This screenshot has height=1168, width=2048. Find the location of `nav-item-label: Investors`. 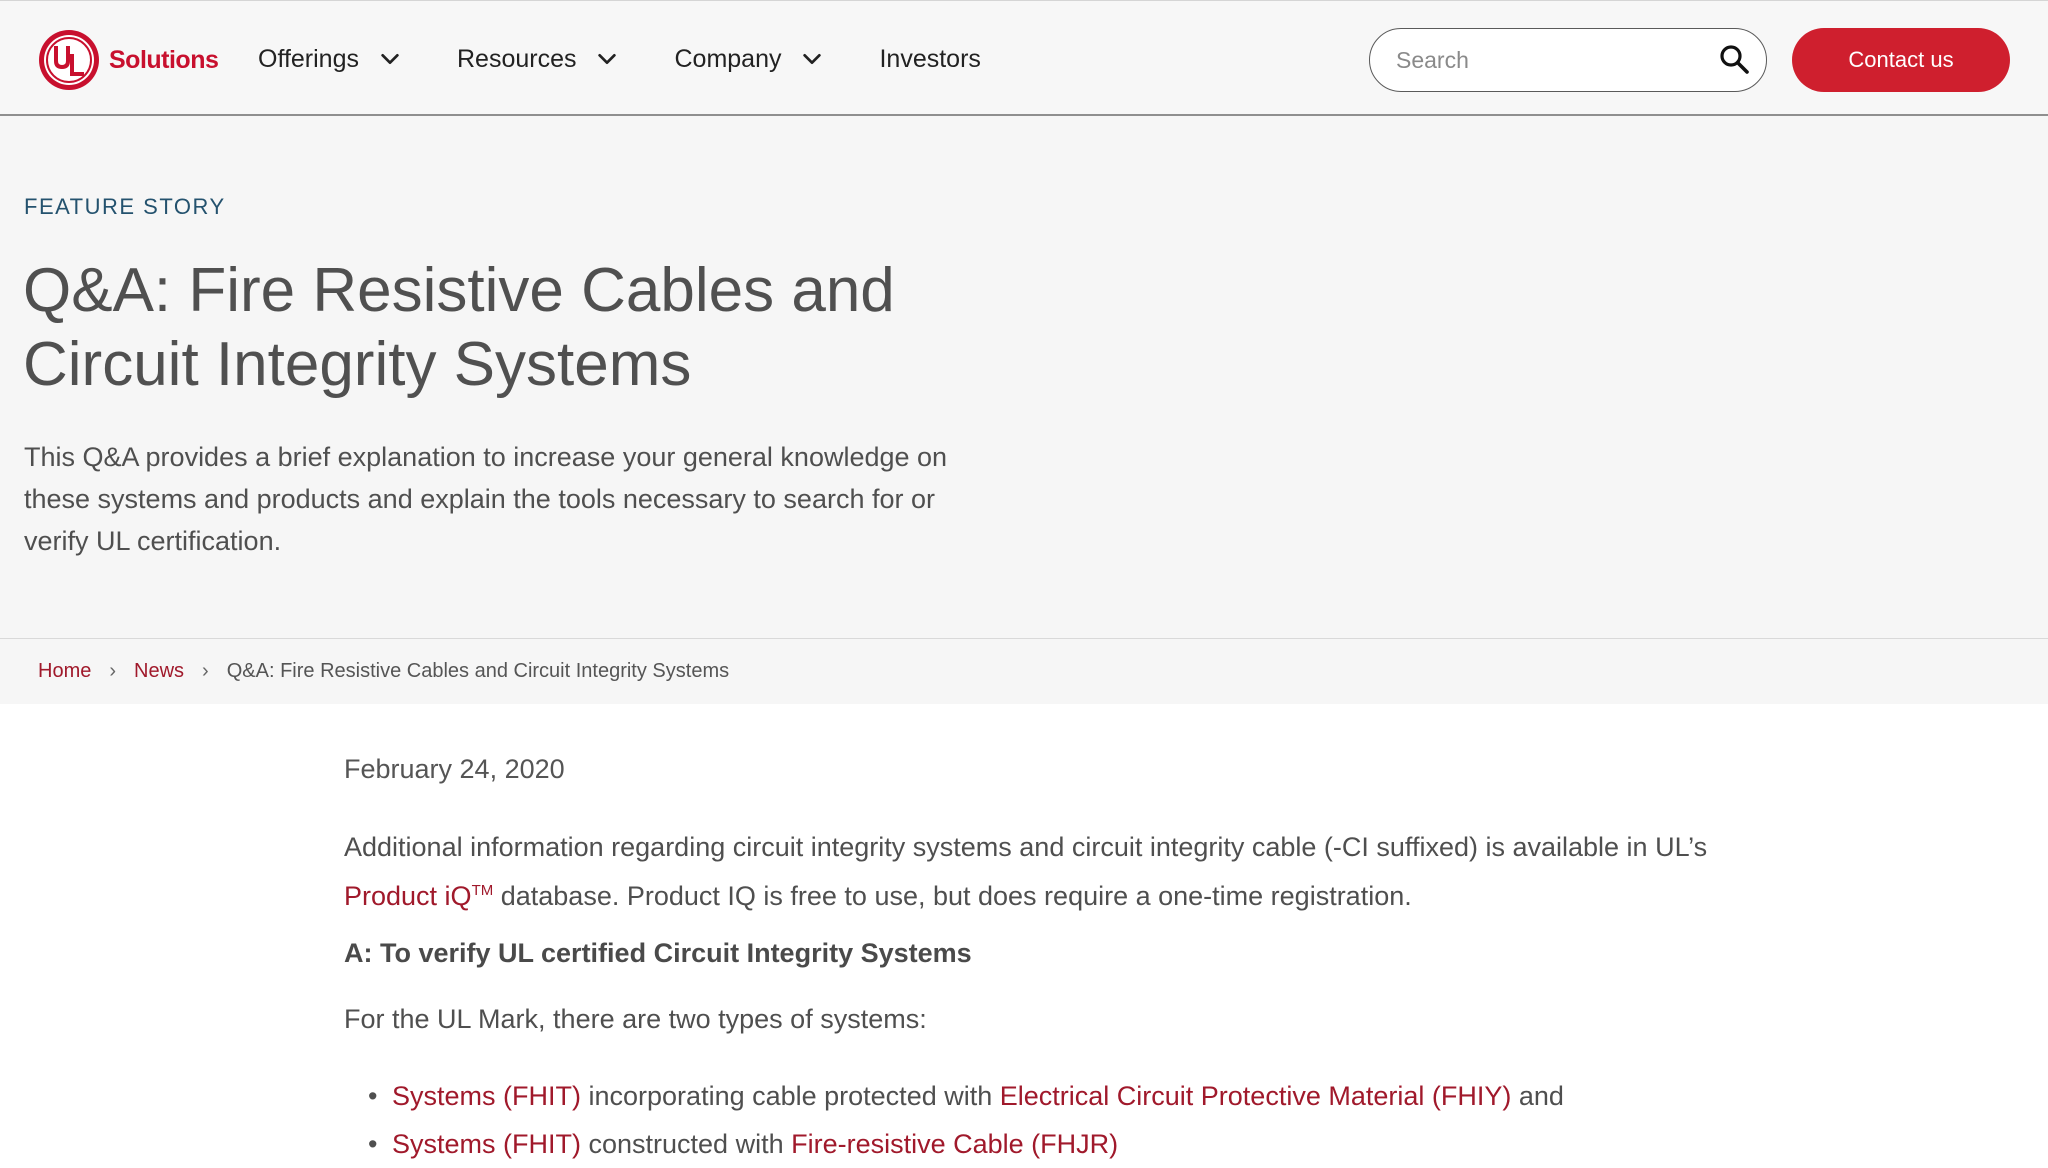

nav-item-label: Investors is located at coordinates (930, 58).